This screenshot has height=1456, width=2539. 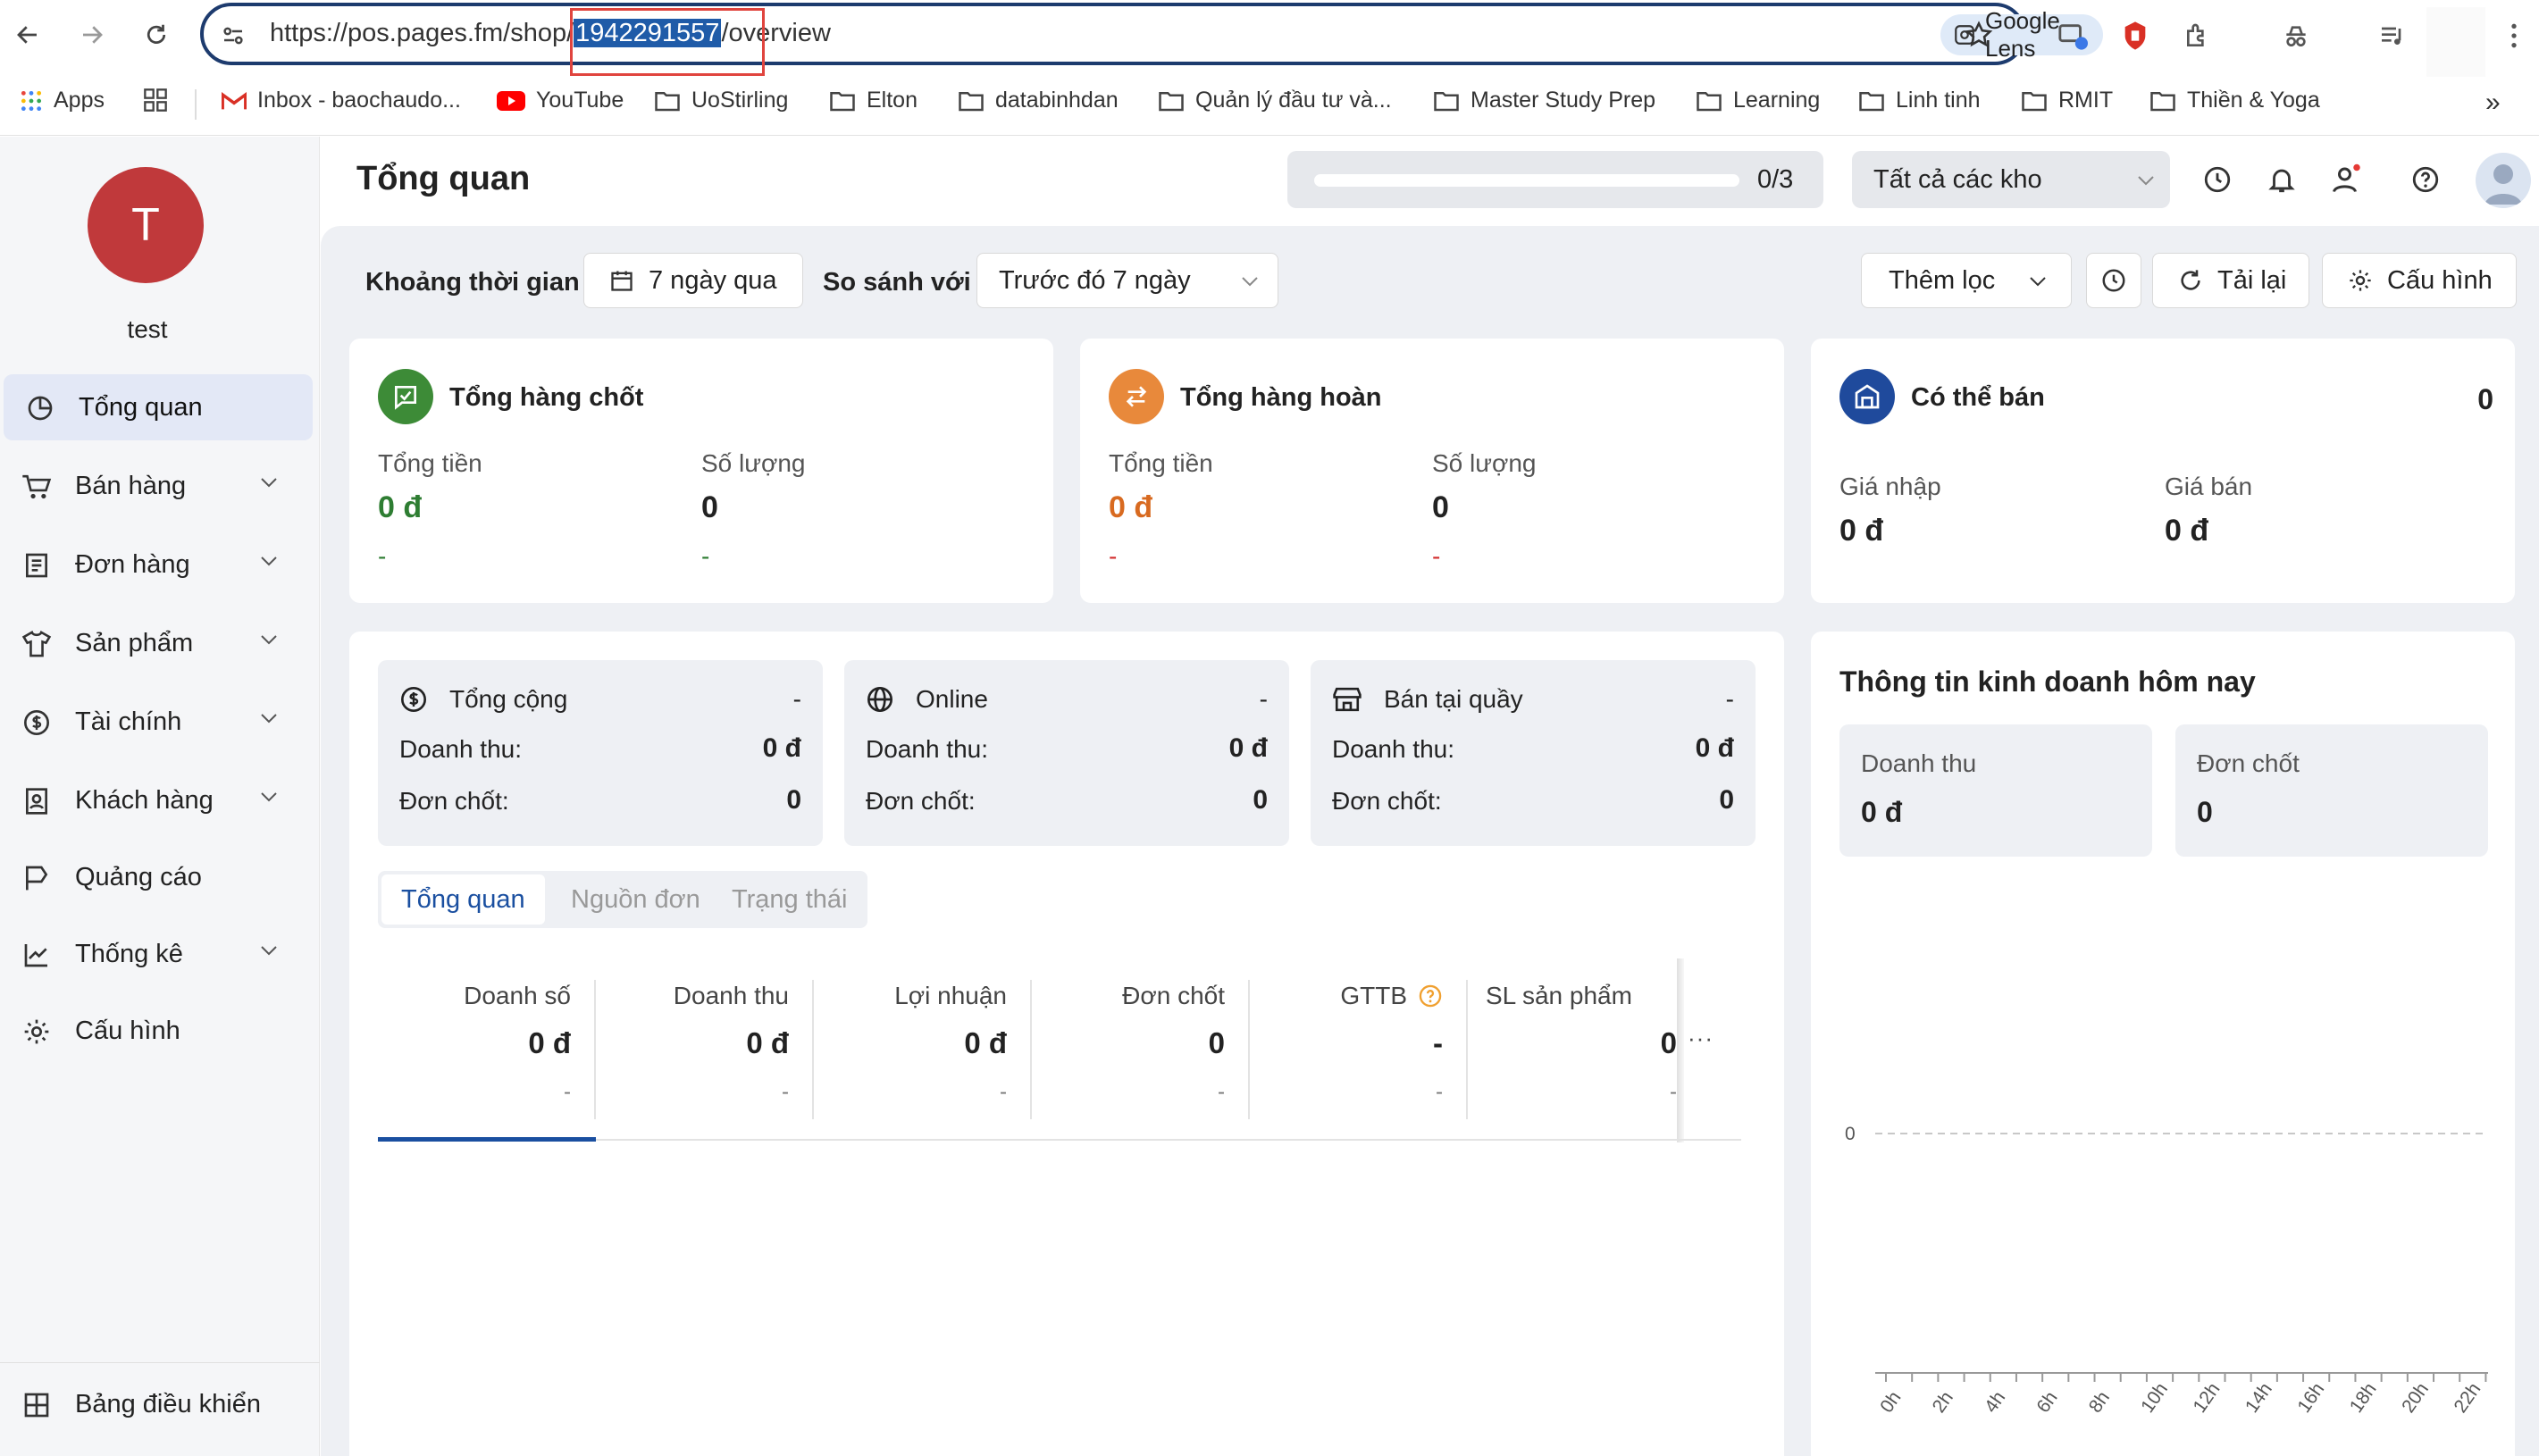 I want to click on metric-value: 0 đ, so click(x=549, y=1042).